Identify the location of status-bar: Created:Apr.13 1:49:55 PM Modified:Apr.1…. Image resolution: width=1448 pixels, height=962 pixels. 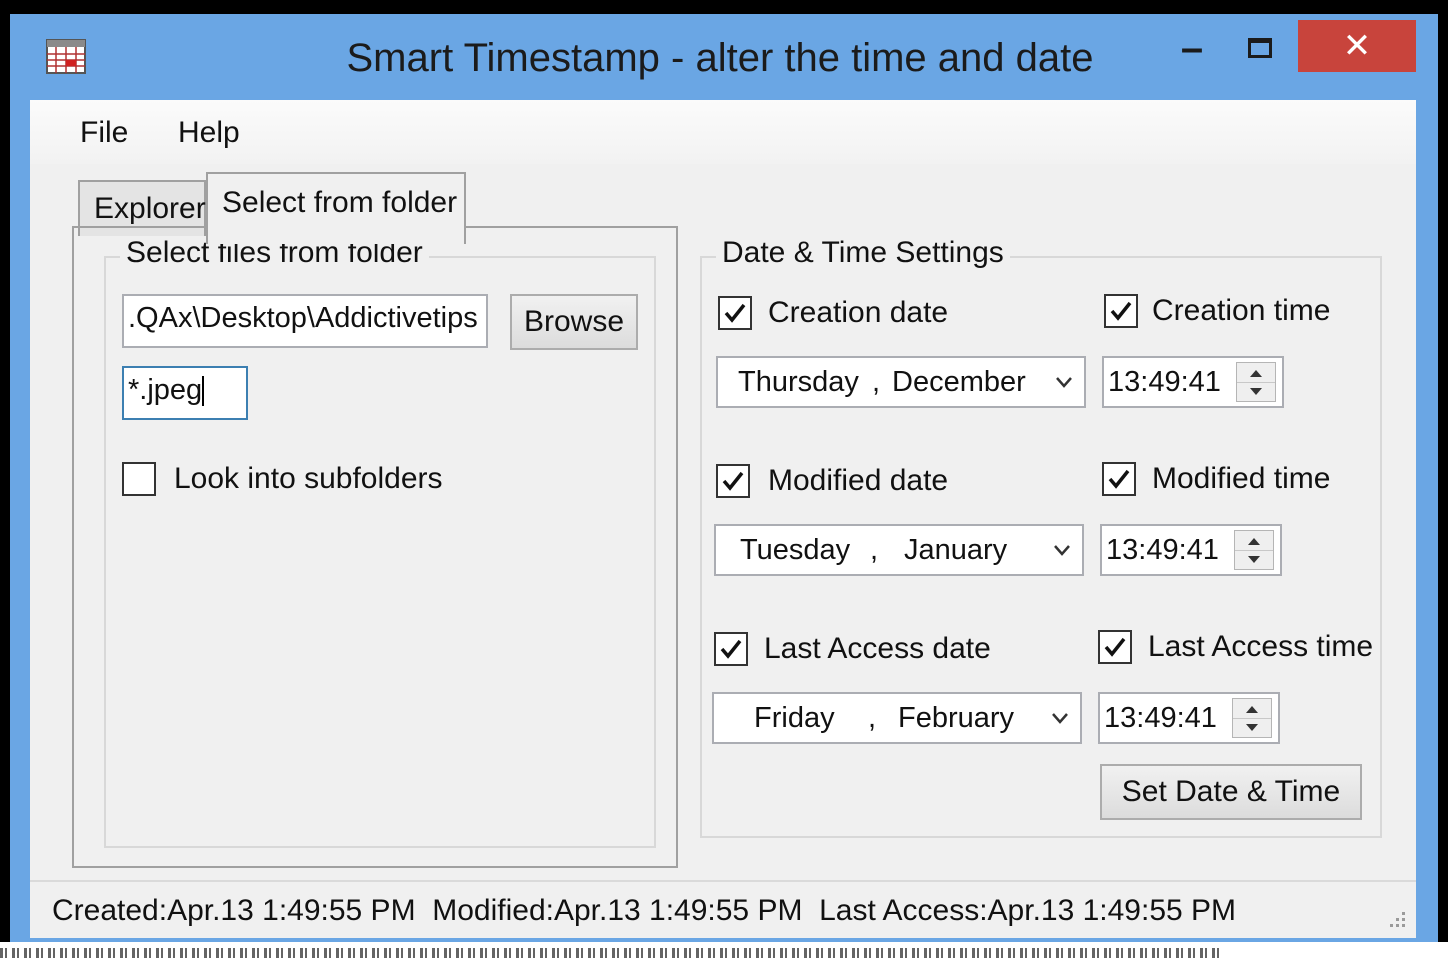
(723, 909).